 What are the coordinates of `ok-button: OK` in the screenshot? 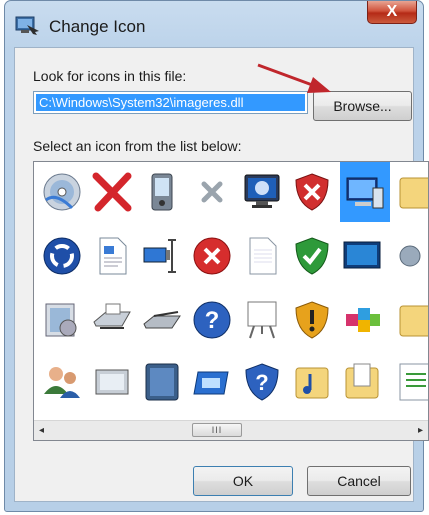 It's located at (243, 481).